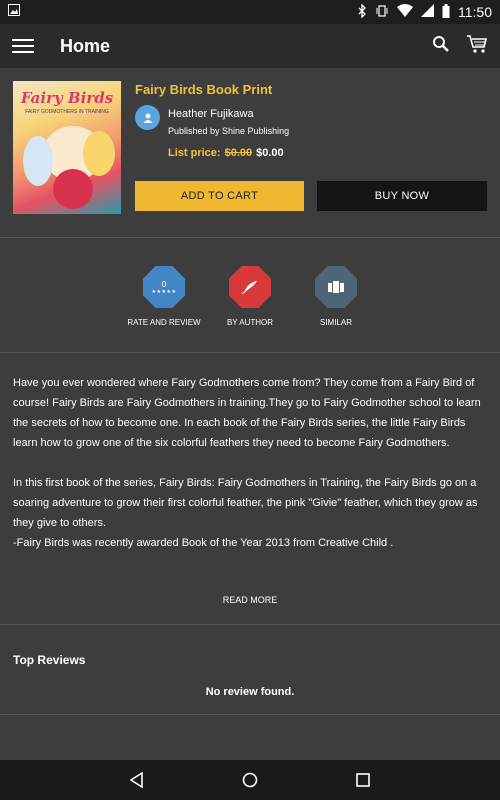  Describe the element at coordinates (250, 692) in the screenshot. I see `no-review-text: No review found.` at that location.